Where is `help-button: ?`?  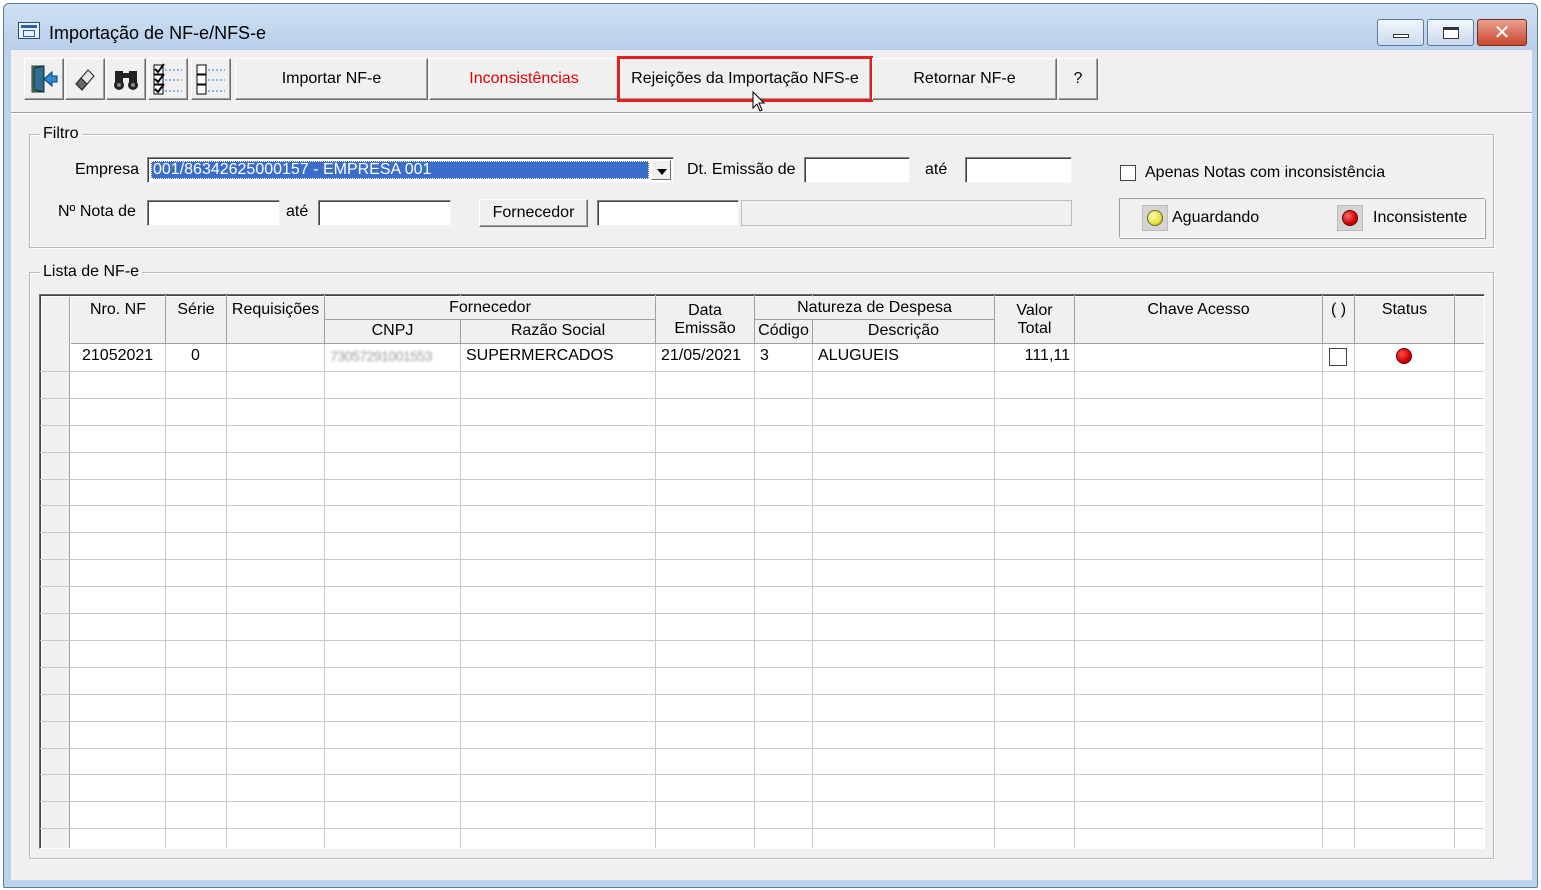
help-button: ? is located at coordinates (1078, 79).